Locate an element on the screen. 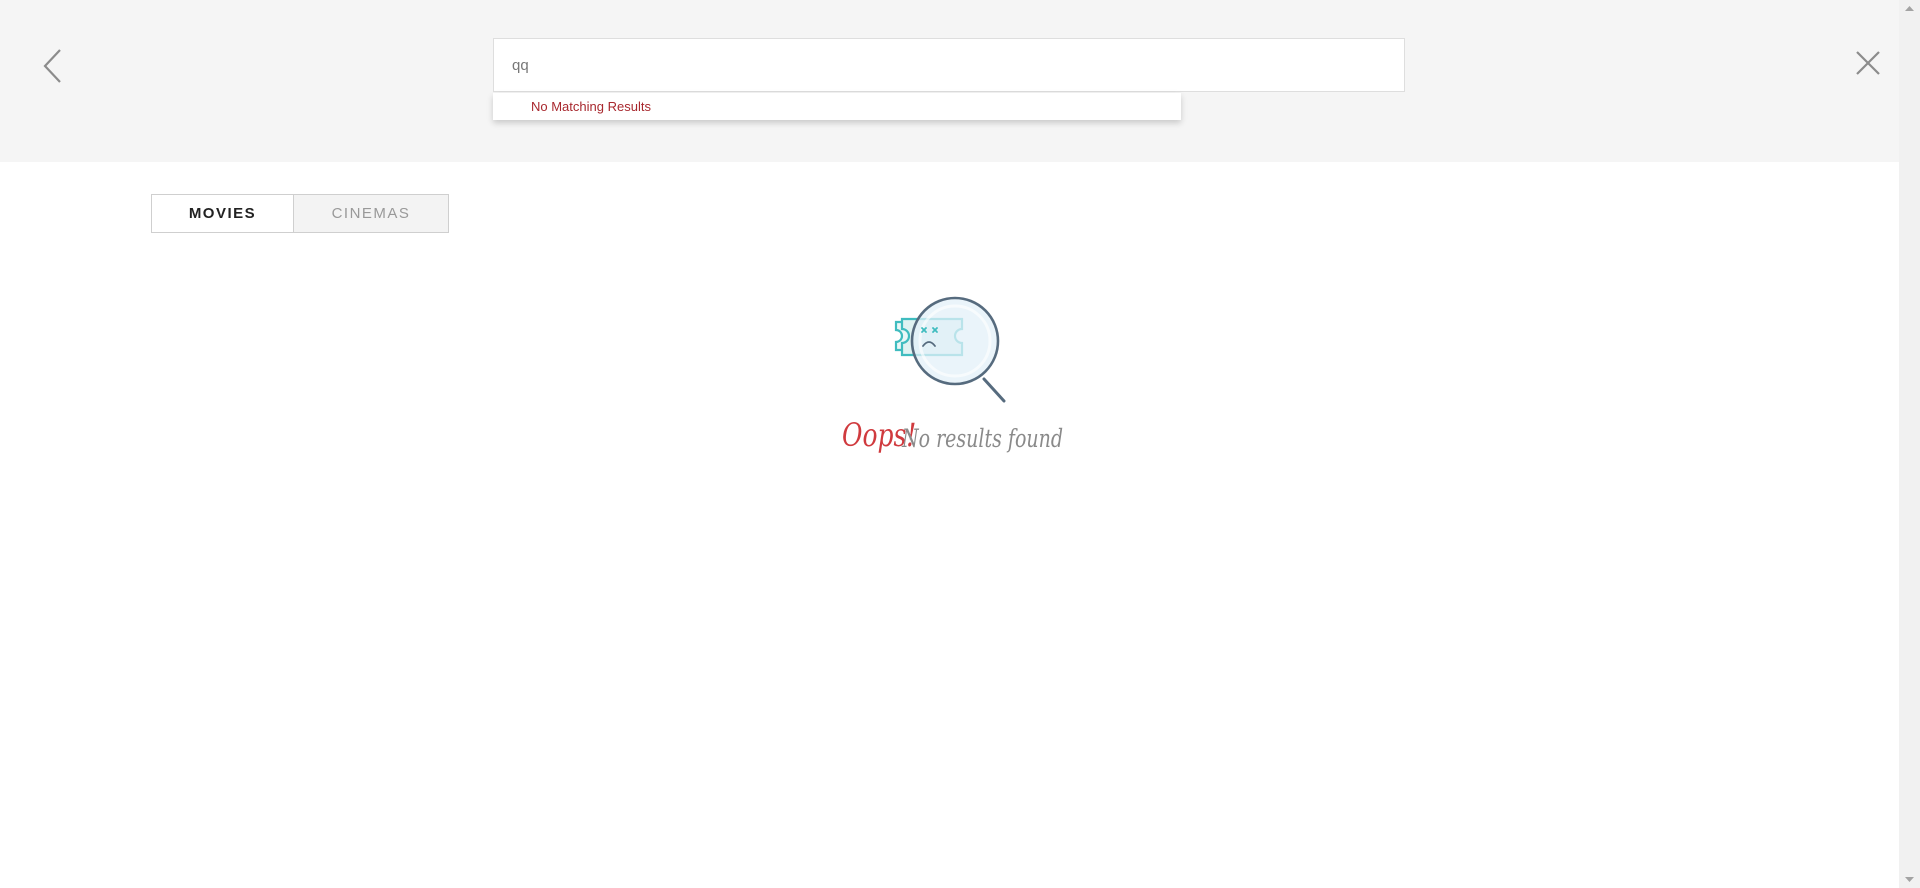 The width and height of the screenshot is (1920, 888). suggestions-dropdown: No Matching Results is located at coordinates (837, 106).